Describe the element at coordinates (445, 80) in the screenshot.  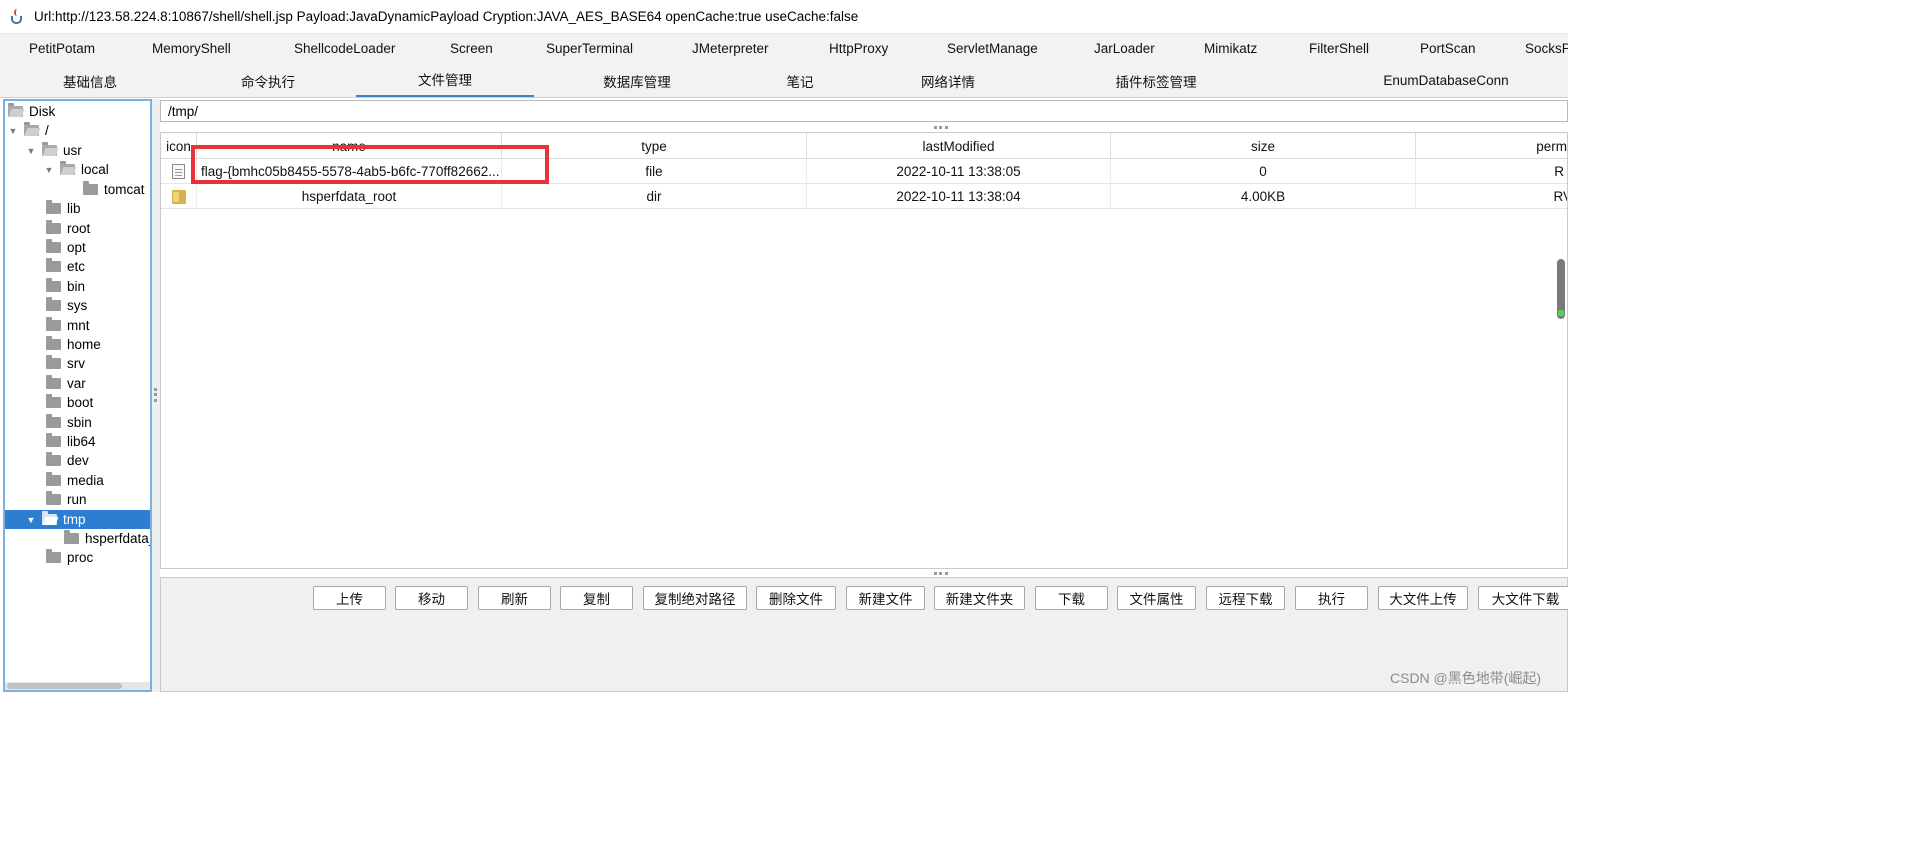
I see `tab-file-manager: 文件管理` at that location.